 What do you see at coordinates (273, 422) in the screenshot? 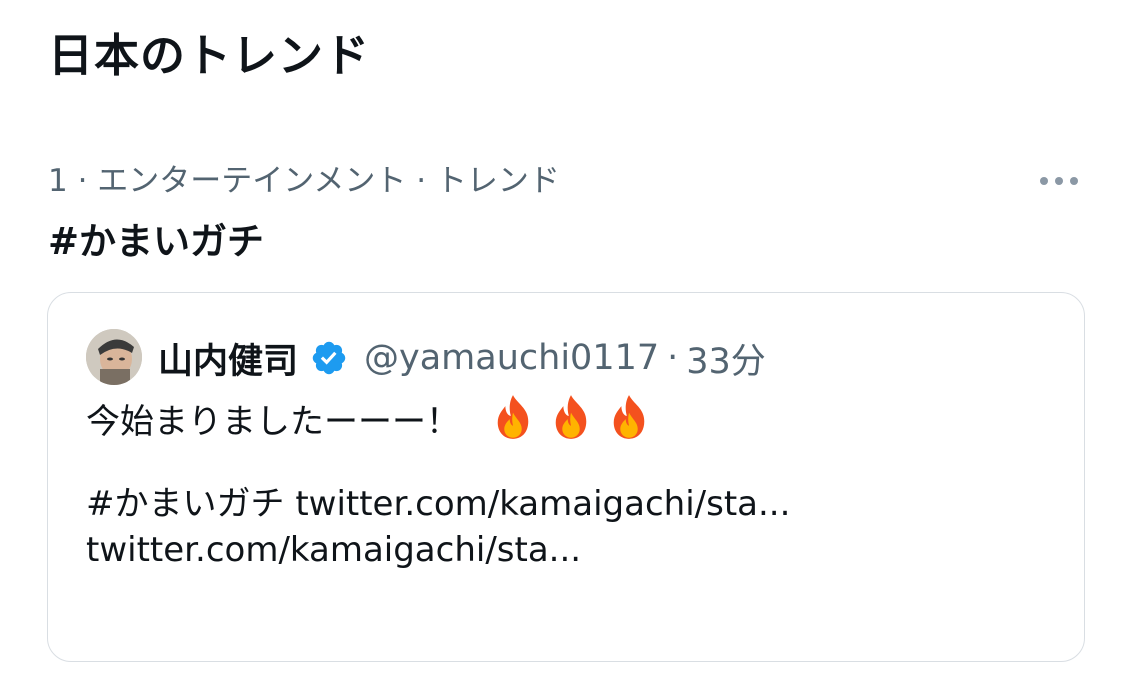
I see `tweet-text: 今始まりましたーーー！` at bounding box center [273, 422].